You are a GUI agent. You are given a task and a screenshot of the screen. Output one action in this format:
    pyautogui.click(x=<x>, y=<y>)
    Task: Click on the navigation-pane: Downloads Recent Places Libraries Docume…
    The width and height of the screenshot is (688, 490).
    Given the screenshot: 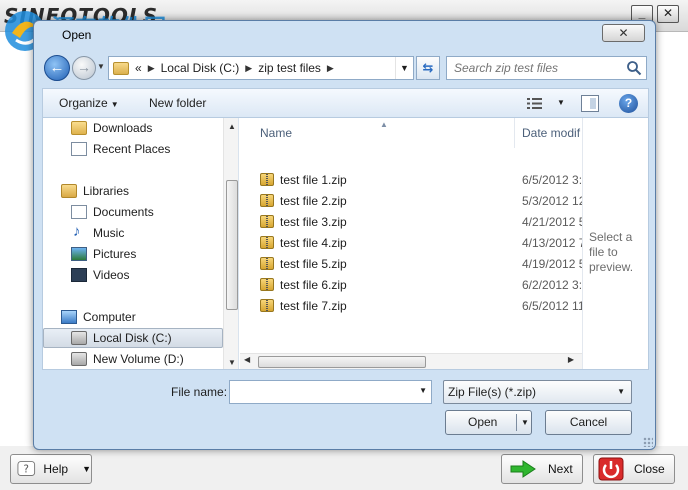 What is the action you would take?
    pyautogui.click(x=141, y=243)
    